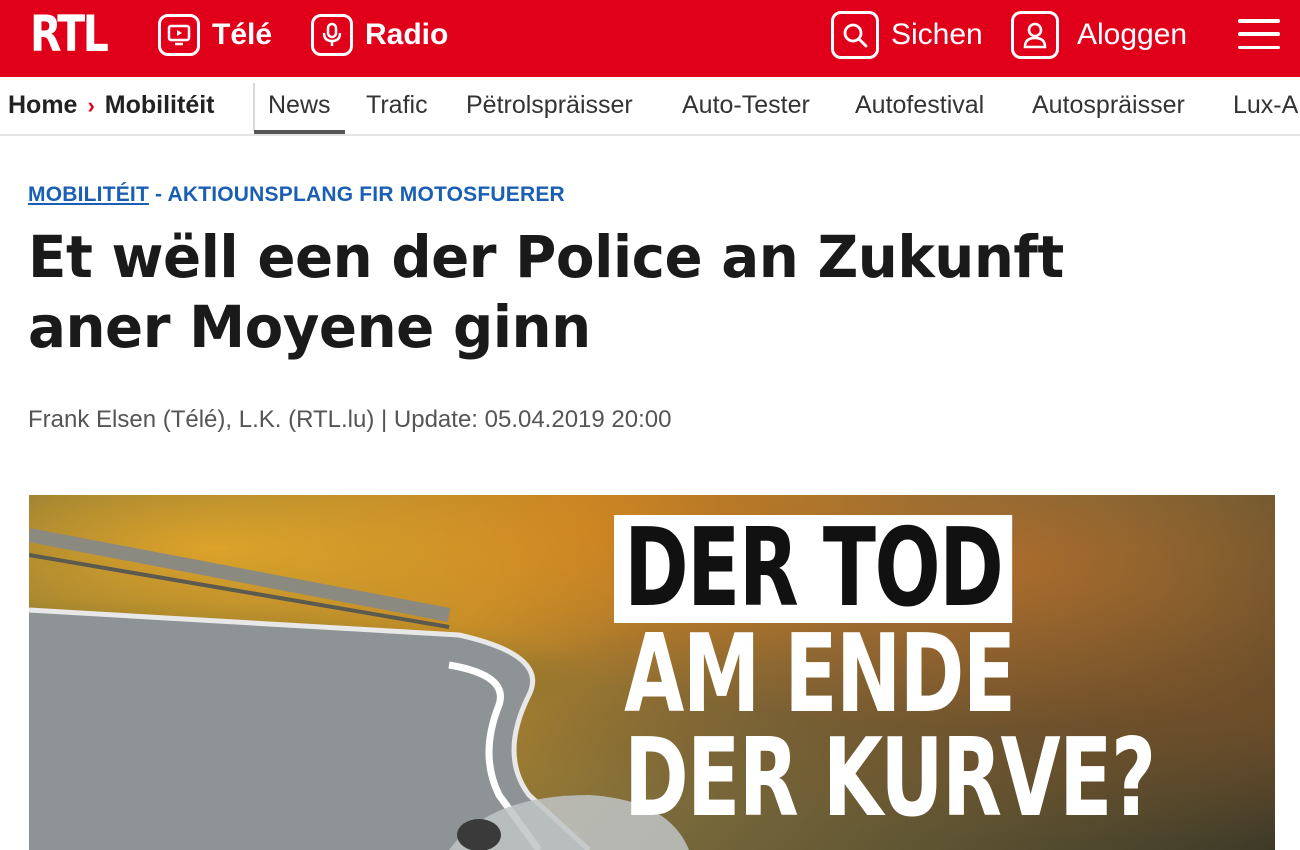 This screenshot has height=850, width=1300. Describe the element at coordinates (407, 34) in the screenshot. I see `nav-radio-label: Radio` at that location.